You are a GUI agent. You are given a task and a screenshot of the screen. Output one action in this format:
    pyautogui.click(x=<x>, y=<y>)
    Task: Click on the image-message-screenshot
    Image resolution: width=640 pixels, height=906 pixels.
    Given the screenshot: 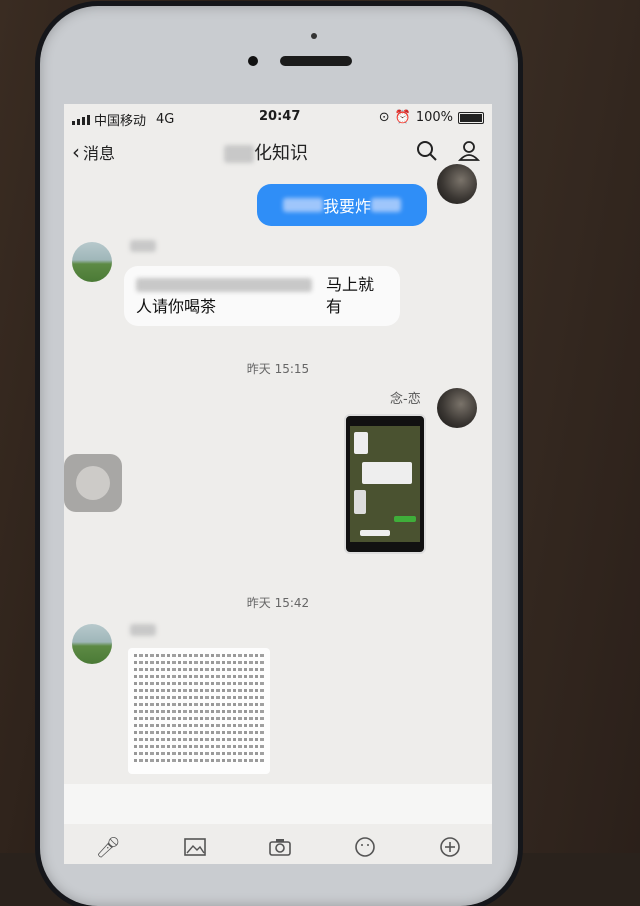 What is the action you would take?
    pyautogui.click(x=385, y=484)
    